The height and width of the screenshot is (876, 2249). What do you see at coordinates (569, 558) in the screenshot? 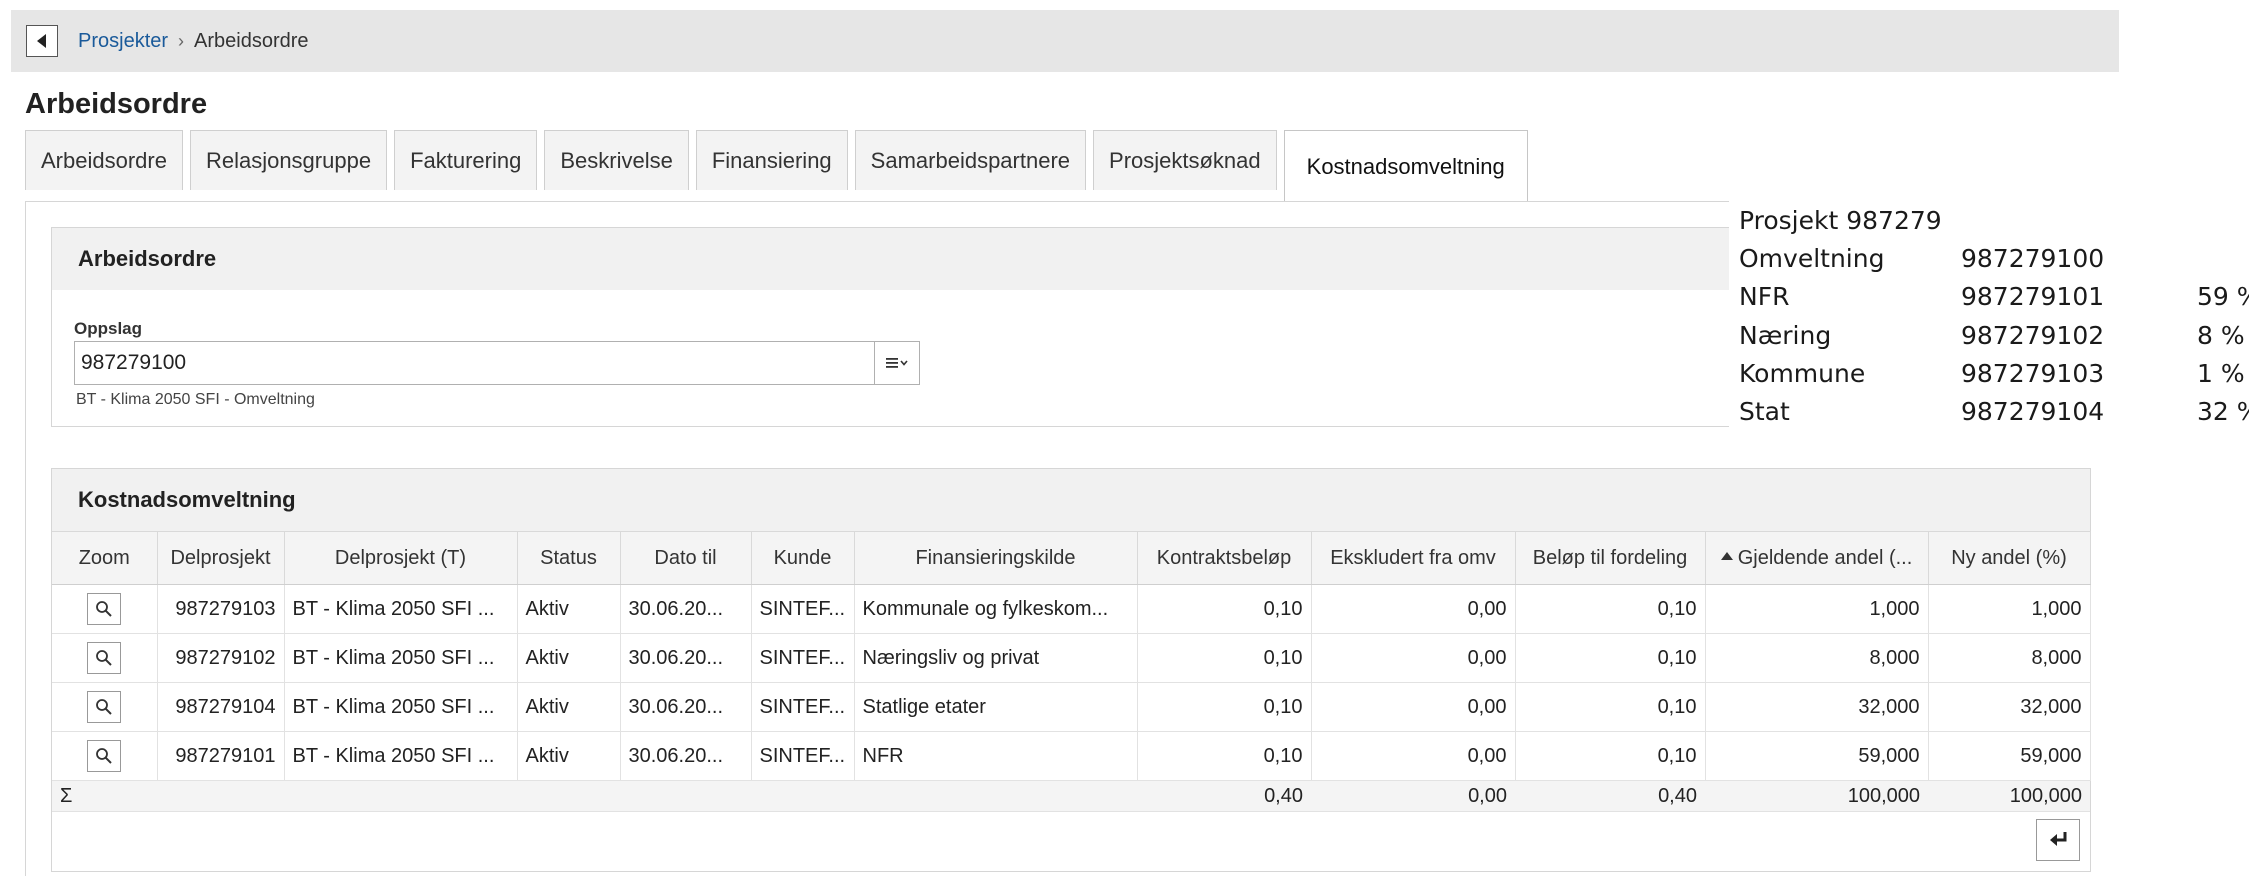
I see `column-header-status: Status` at bounding box center [569, 558].